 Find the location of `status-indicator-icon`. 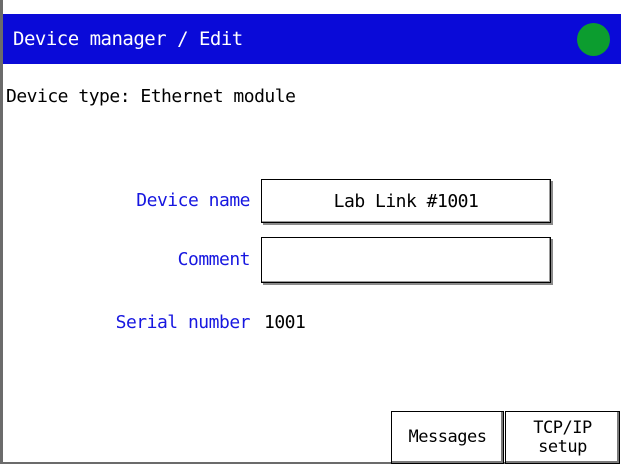

status-indicator-icon is located at coordinates (593, 39).